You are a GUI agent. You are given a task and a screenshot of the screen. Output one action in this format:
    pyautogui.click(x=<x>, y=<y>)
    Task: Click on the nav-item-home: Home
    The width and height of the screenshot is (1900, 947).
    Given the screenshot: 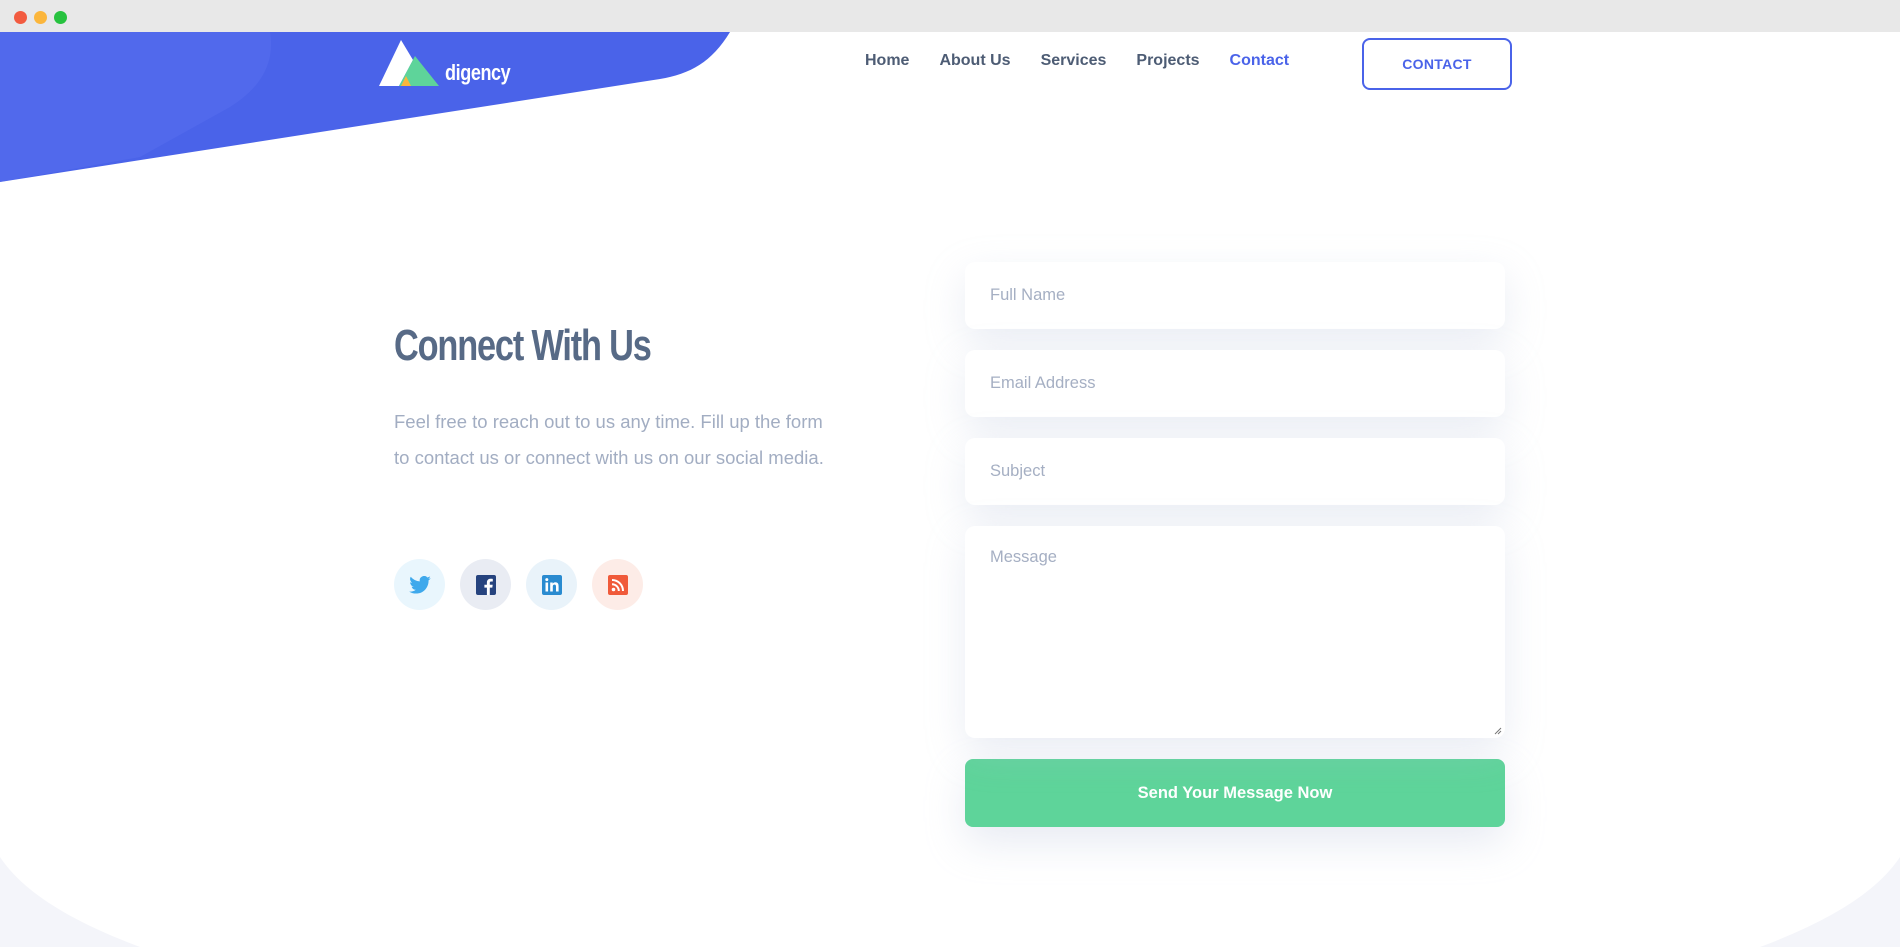 What is the action you would take?
    pyautogui.click(x=887, y=61)
    